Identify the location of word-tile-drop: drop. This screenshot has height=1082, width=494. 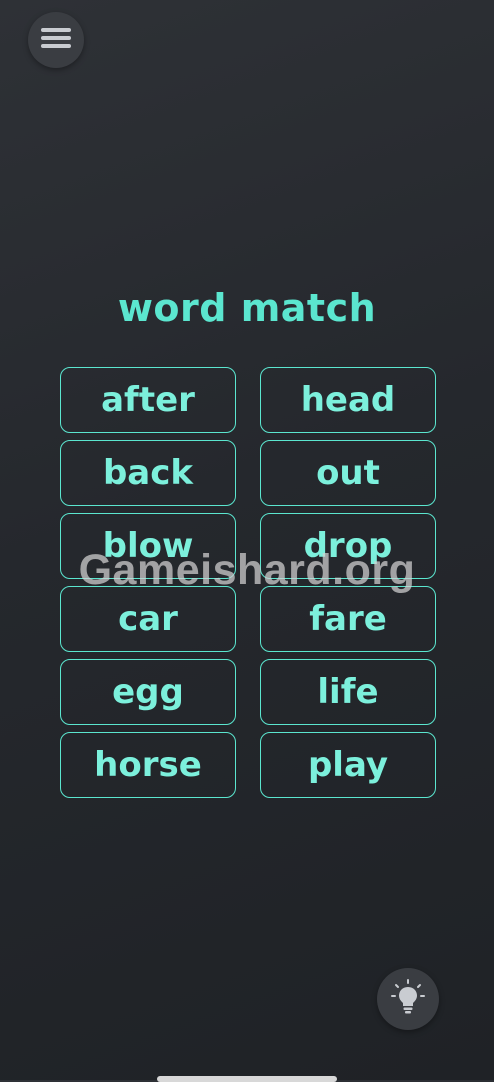
(348, 546).